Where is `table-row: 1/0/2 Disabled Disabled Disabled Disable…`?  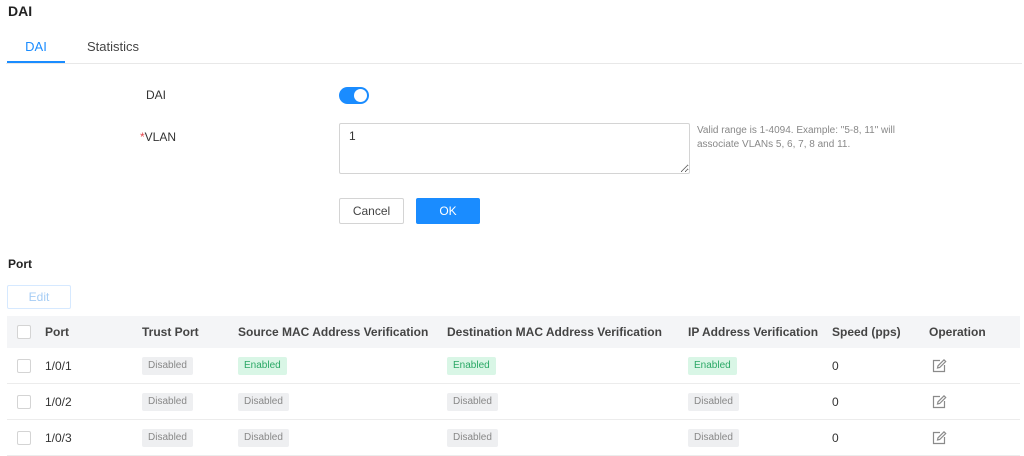 table-row: 1/0/2 Disabled Disabled Disabled Disable… is located at coordinates (513, 401).